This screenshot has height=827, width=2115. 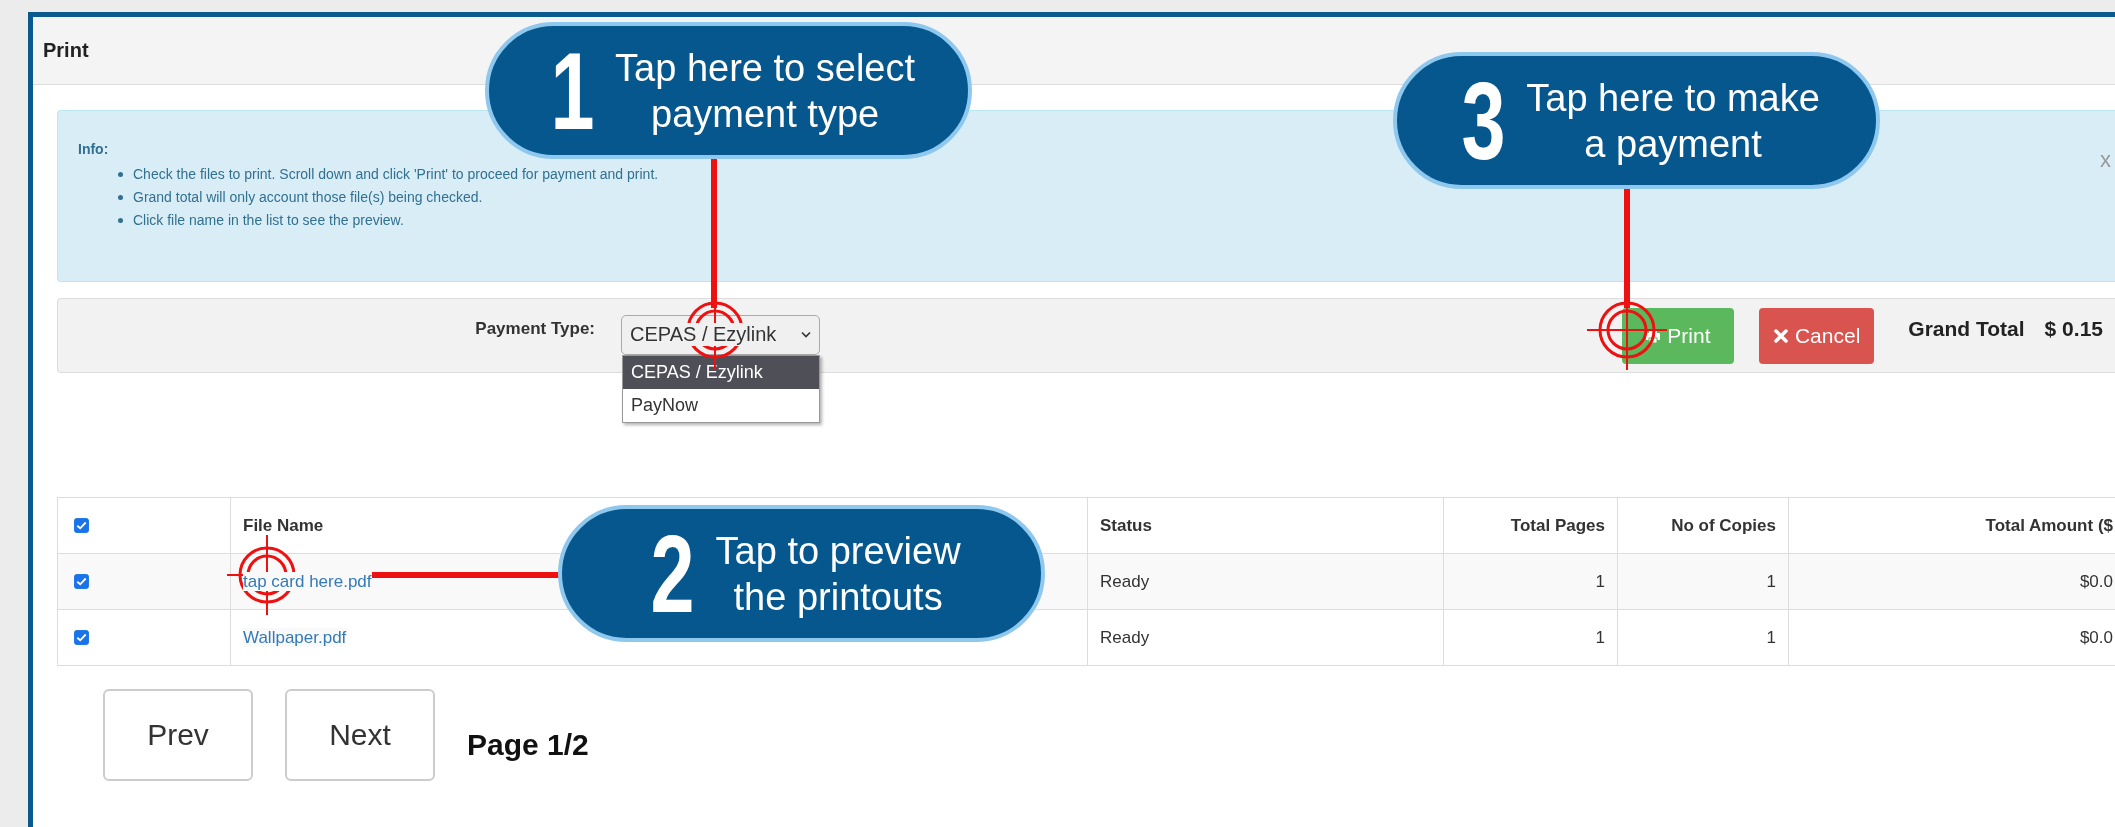 I want to click on step-number: 1, so click(x=572, y=90).